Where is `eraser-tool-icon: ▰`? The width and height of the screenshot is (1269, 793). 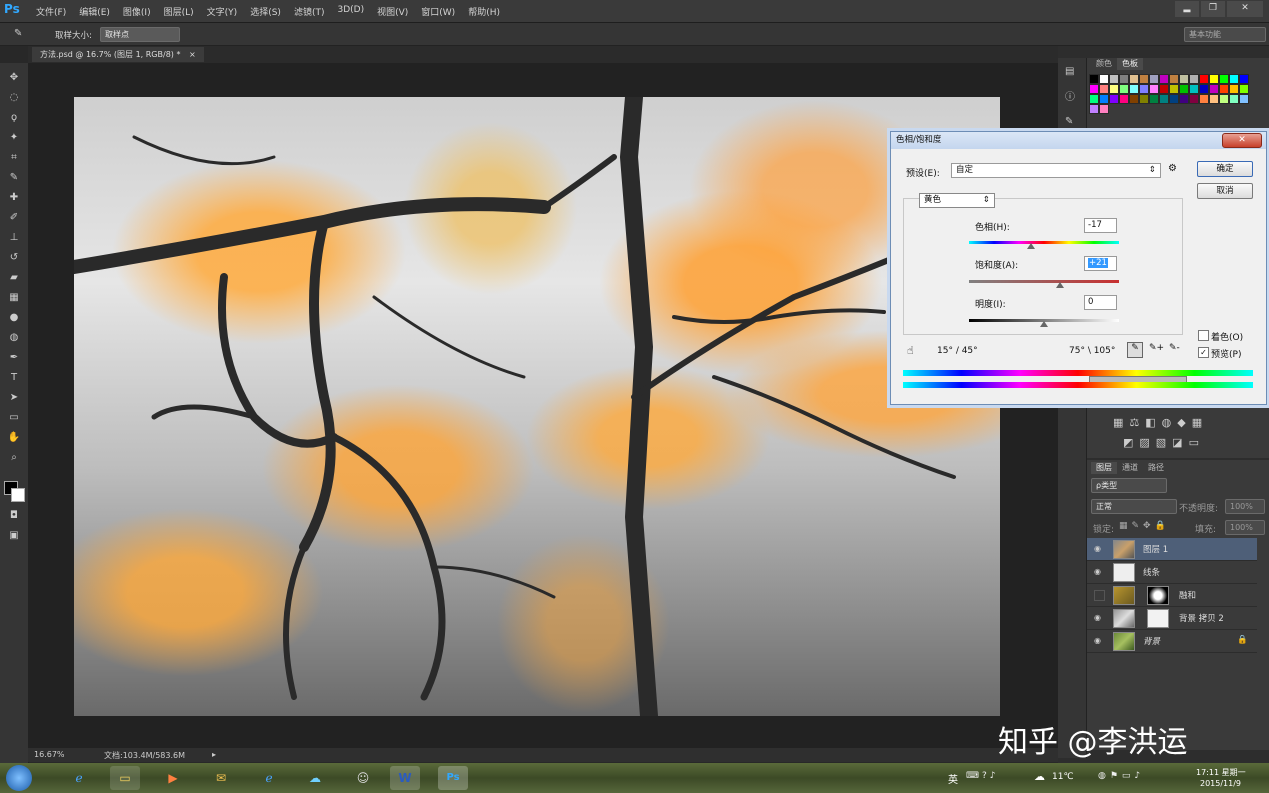 eraser-tool-icon: ▰ is located at coordinates (14, 278).